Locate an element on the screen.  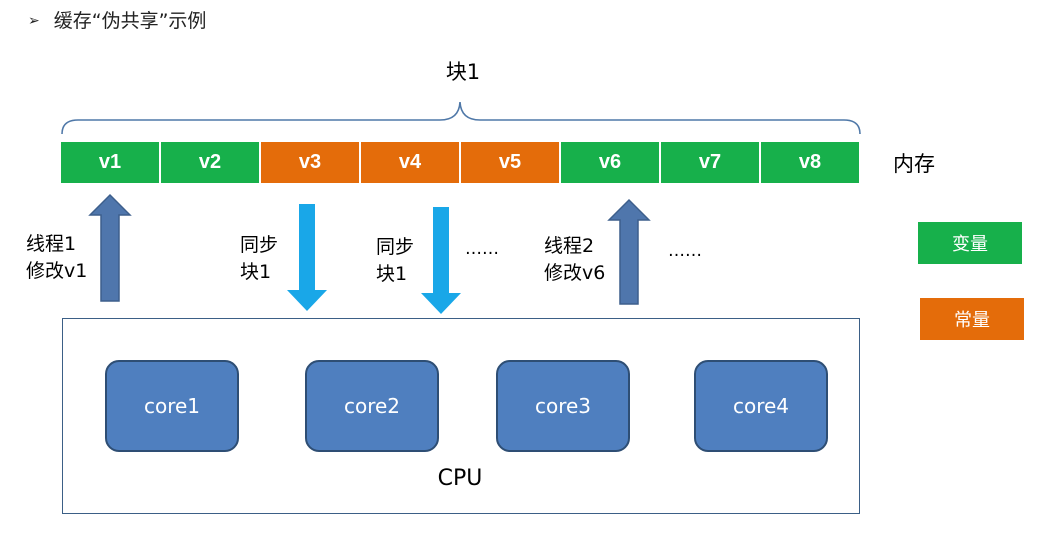
legend-constant: 常量 is located at coordinates (972, 319).